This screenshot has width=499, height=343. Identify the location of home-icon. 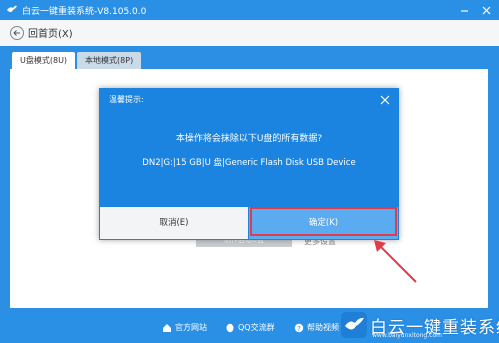
(167, 327).